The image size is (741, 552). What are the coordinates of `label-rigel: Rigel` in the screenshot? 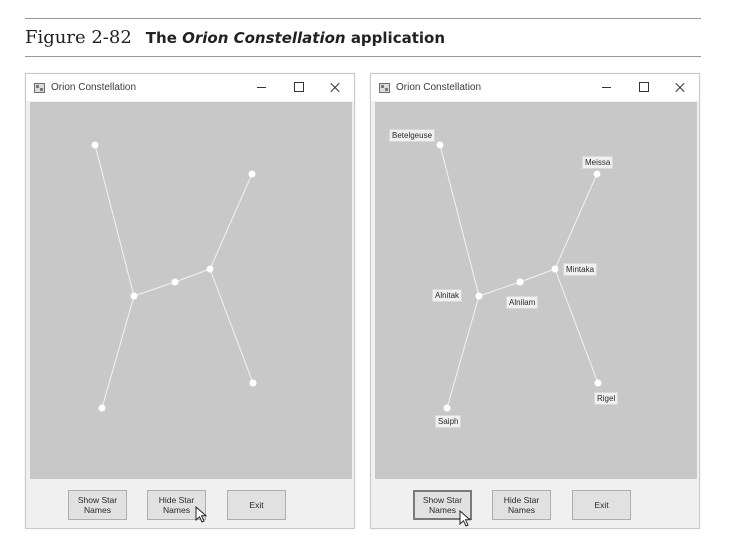 It's located at (606, 398).